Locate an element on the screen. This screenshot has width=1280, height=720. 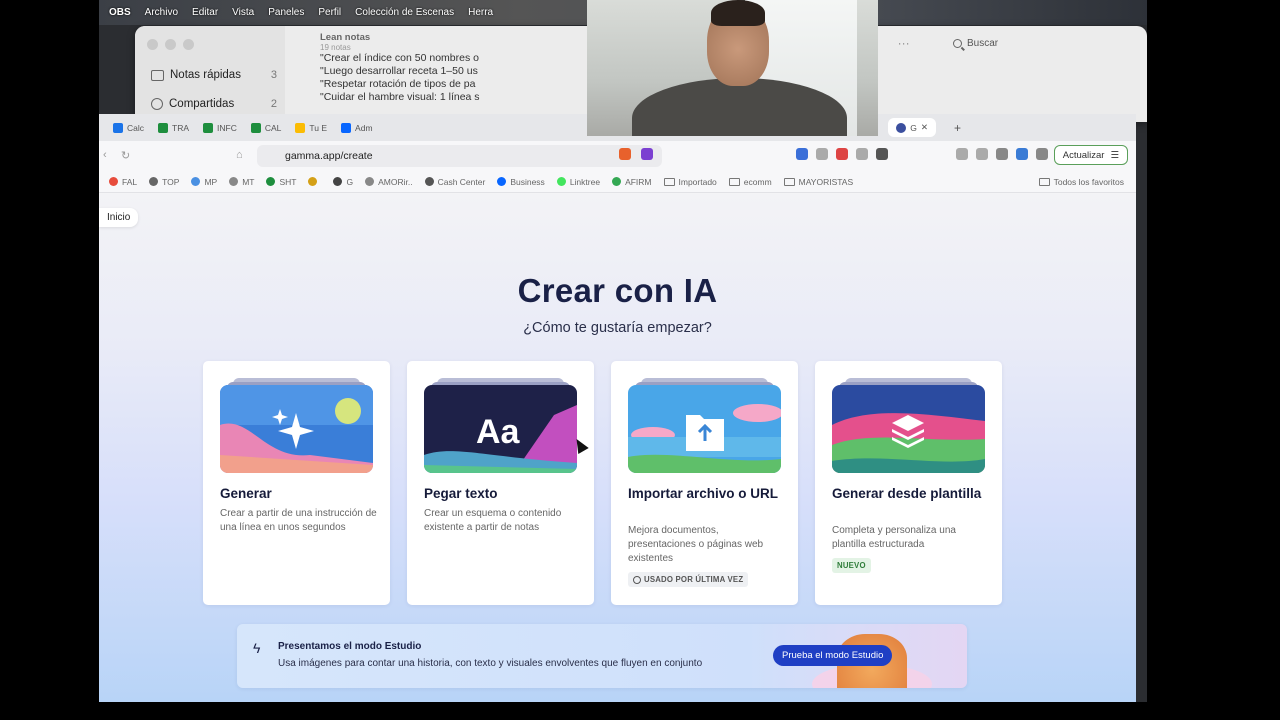
sidebar-item-shared: Compartidas 2 is located at coordinates (214, 104).